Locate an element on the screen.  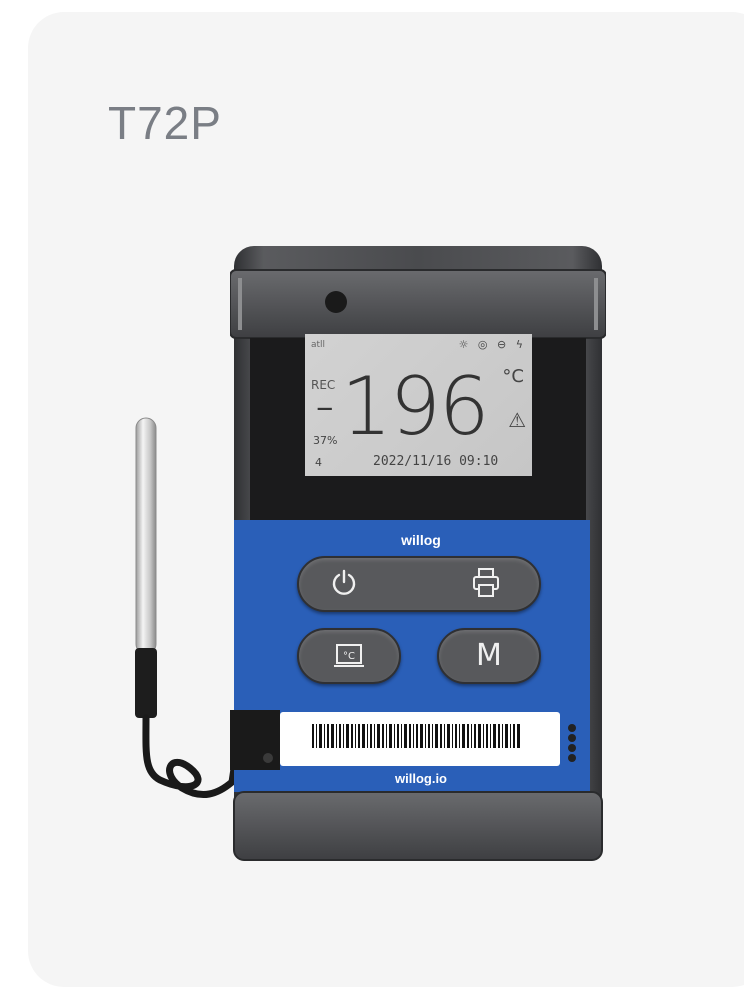
mode-button: M is located at coordinates (489, 656).